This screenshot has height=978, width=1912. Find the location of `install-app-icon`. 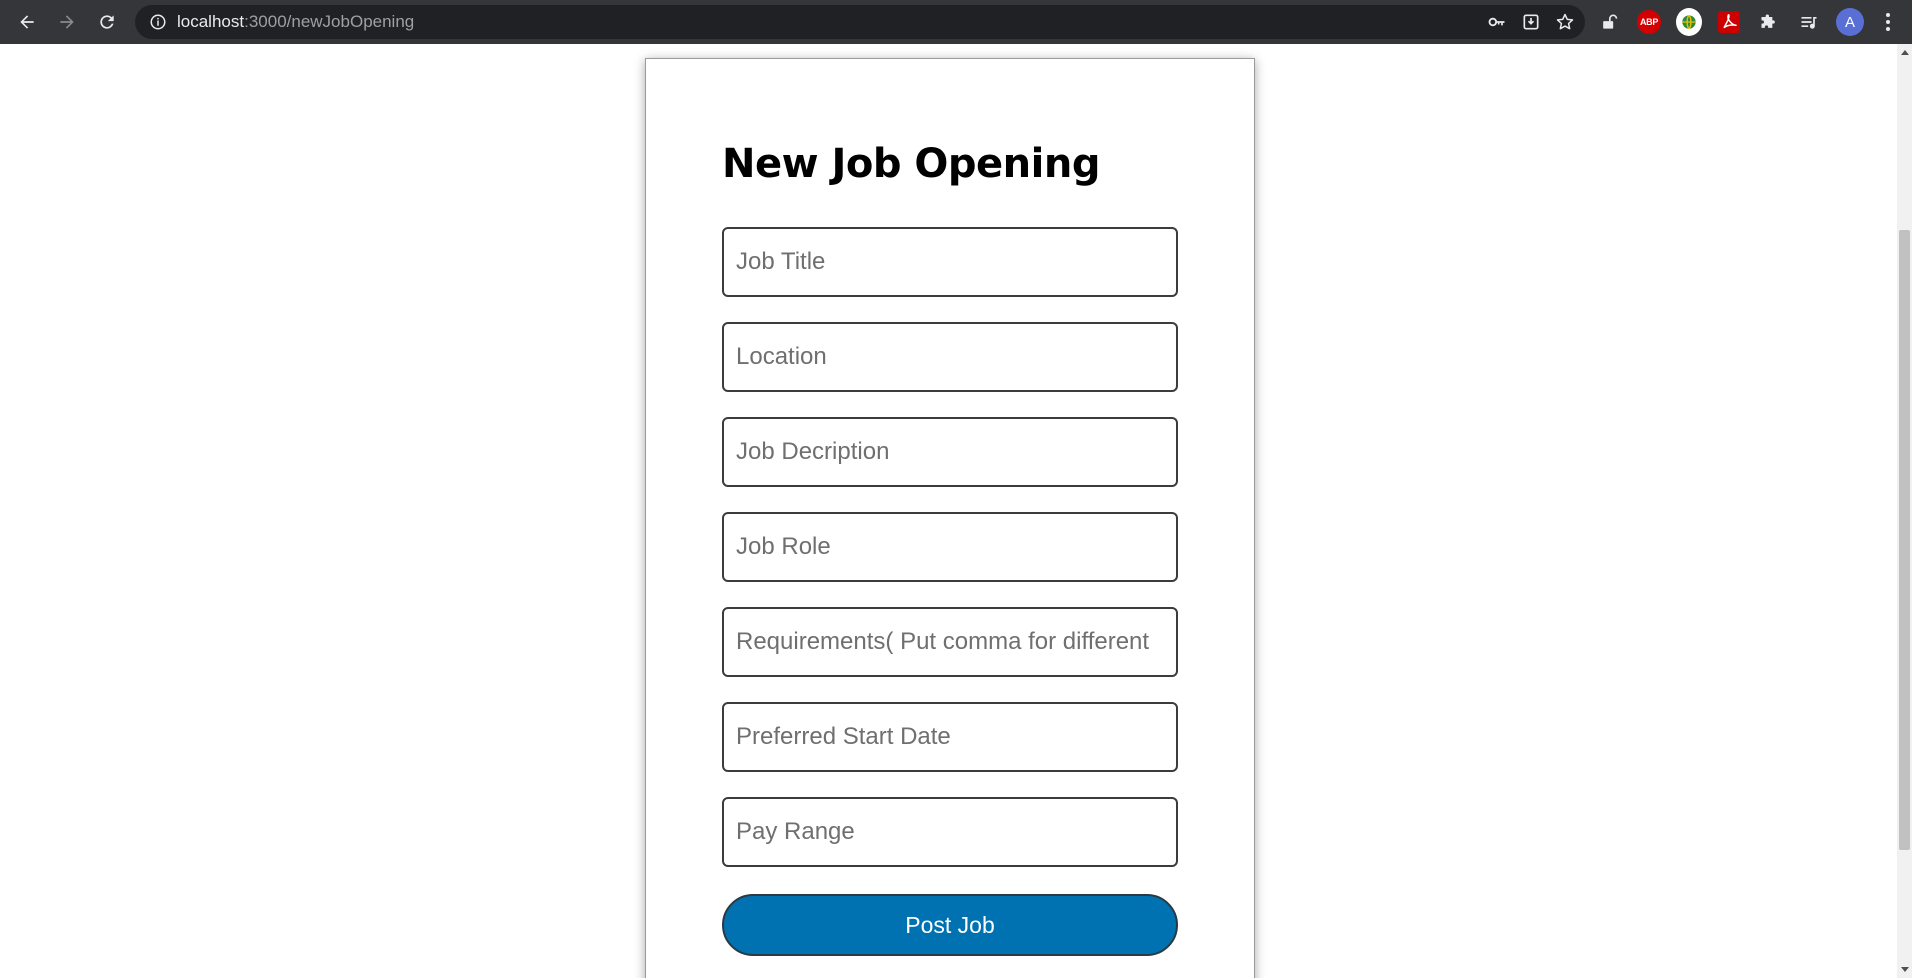

install-app-icon is located at coordinates (1531, 22).